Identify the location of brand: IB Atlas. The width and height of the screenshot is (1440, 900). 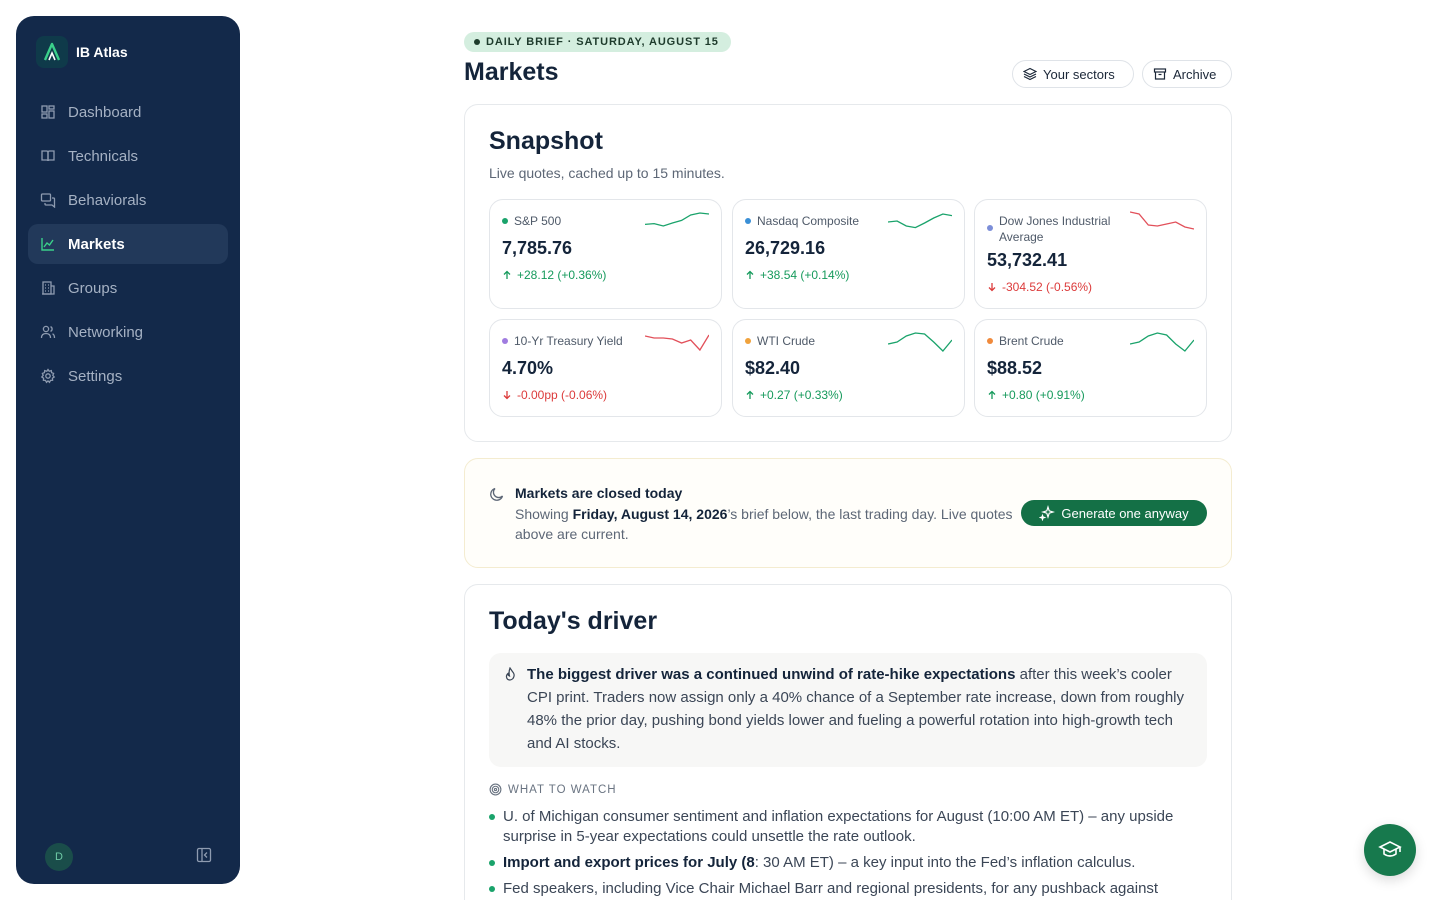
(82, 52).